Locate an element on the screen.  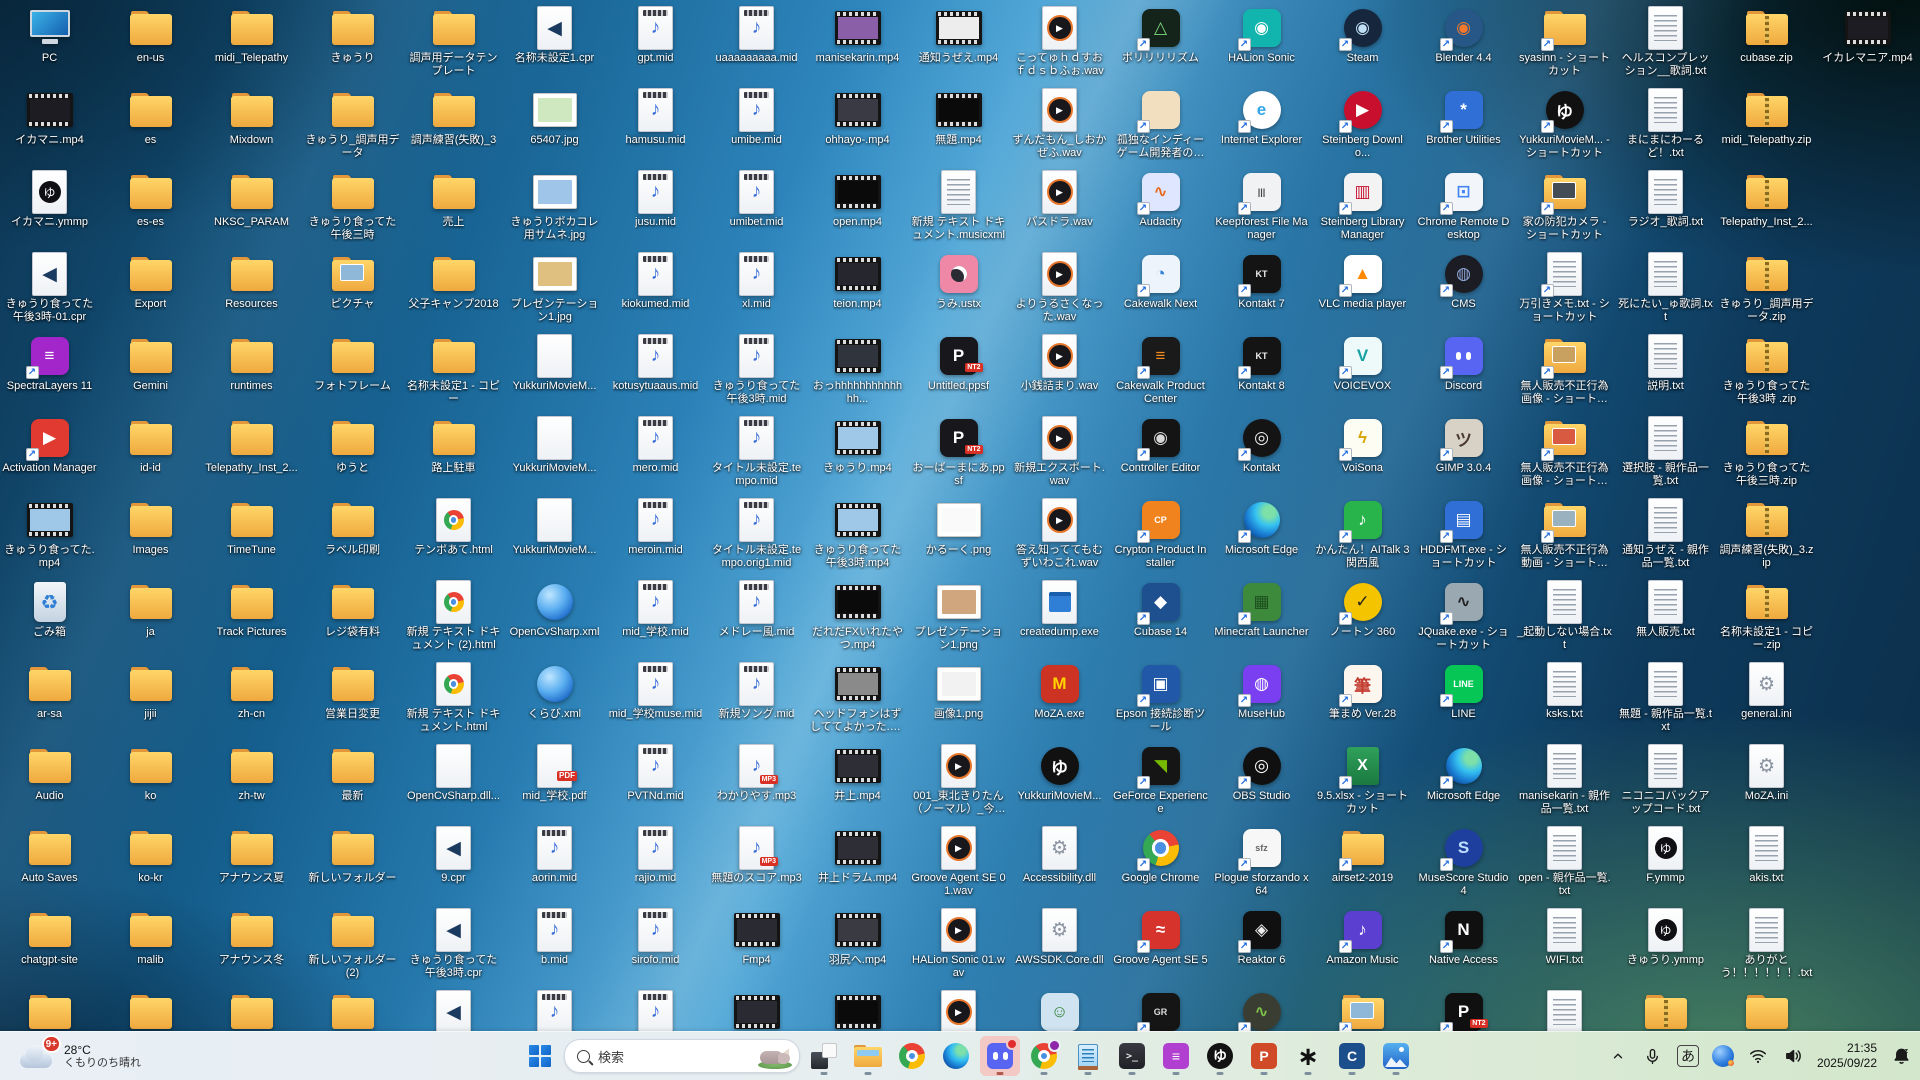
desktop-icon: ▶ 答え知っててもむずいわこれ.wav is located at coordinates (1059, 534).